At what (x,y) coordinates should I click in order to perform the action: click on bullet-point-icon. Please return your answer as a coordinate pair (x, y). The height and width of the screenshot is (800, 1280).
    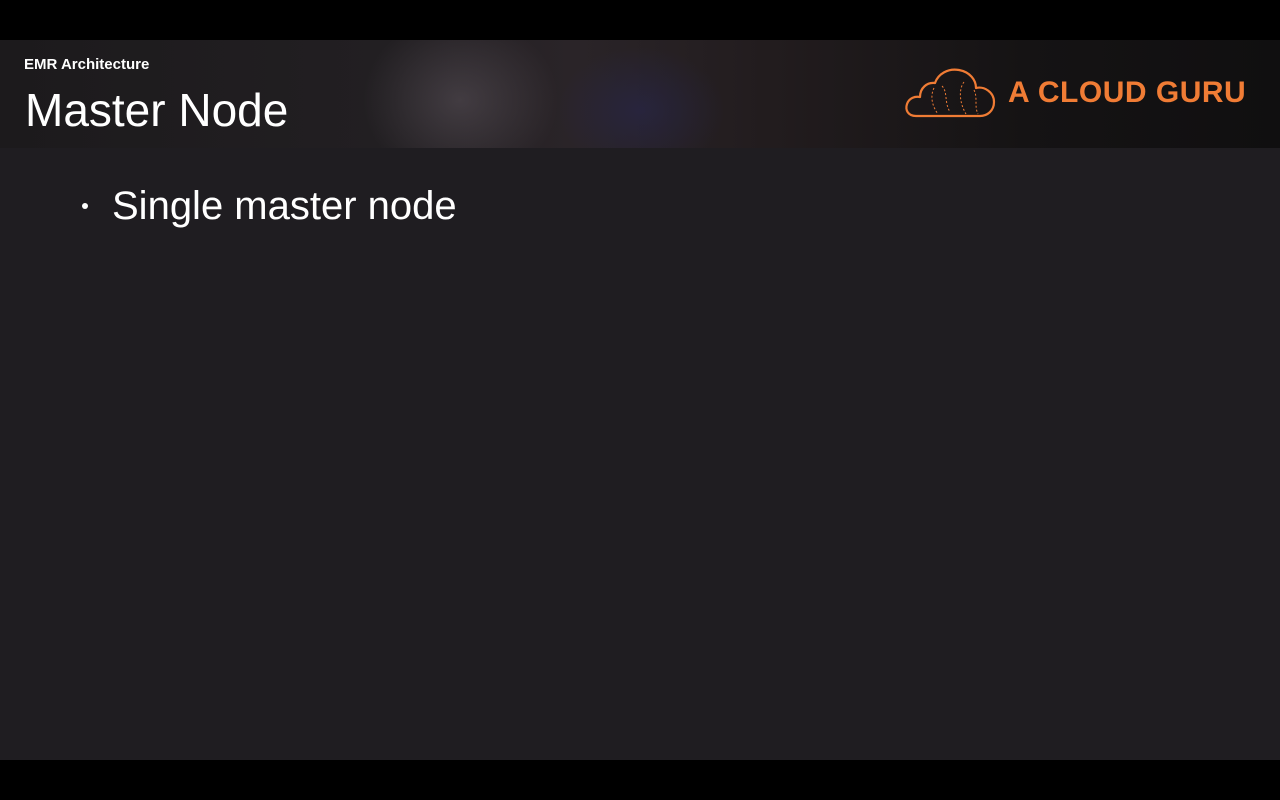
    Looking at the image, I should click on (85, 206).